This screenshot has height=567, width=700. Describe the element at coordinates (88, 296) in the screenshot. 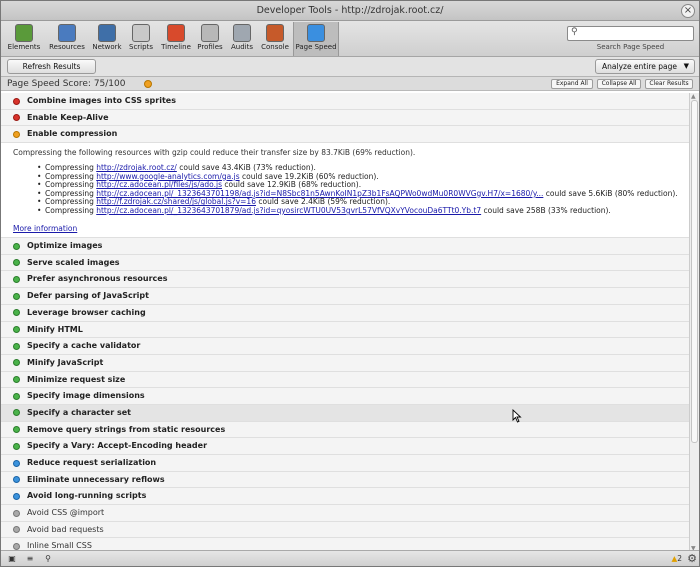

I see `rule-label: Defer parsing of JavaScript` at that location.